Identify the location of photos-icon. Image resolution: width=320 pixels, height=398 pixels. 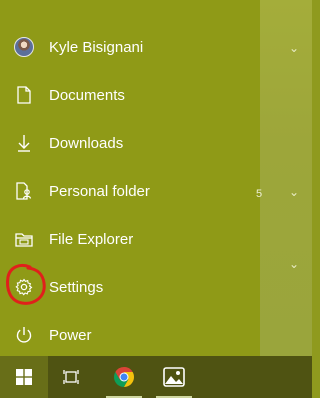
(174, 377).